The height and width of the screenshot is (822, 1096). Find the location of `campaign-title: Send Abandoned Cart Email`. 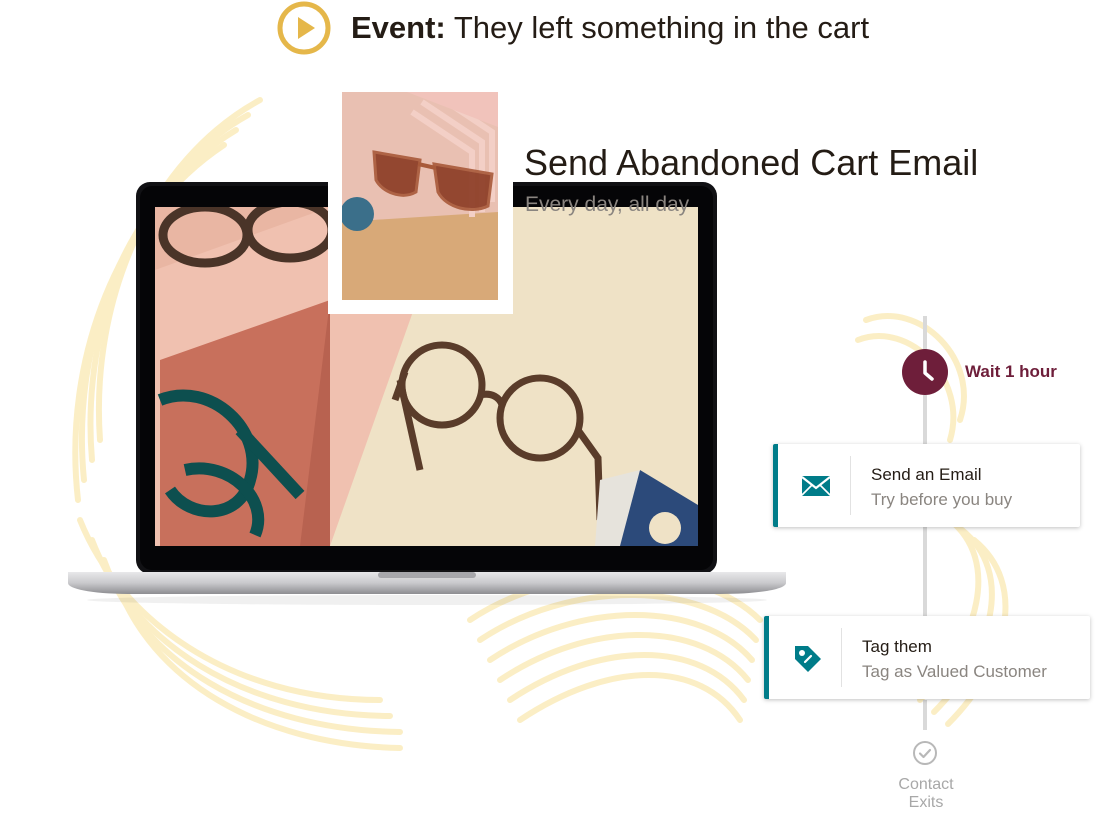

campaign-title: Send Abandoned Cart Email is located at coordinates (751, 162).